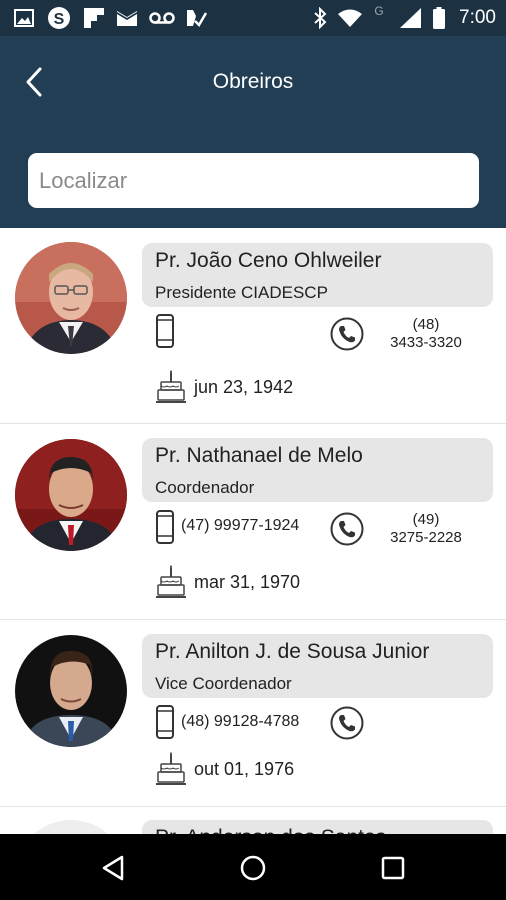 The width and height of the screenshot is (506, 900). What do you see at coordinates (240, 526) in the screenshot?
I see `mobile-number: (47) 99977-1924` at bounding box center [240, 526].